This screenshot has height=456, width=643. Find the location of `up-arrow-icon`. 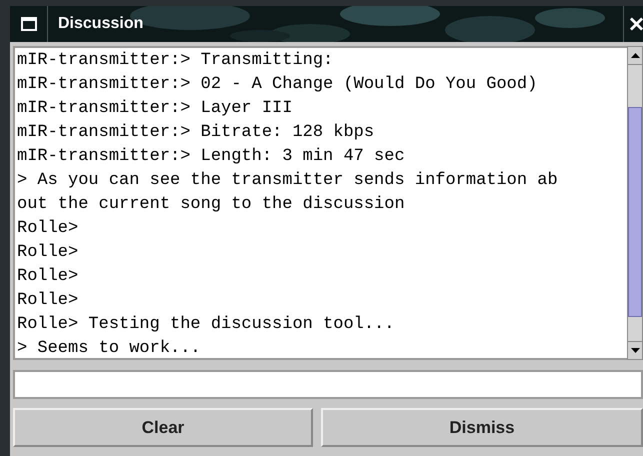

up-arrow-icon is located at coordinates (635, 55).